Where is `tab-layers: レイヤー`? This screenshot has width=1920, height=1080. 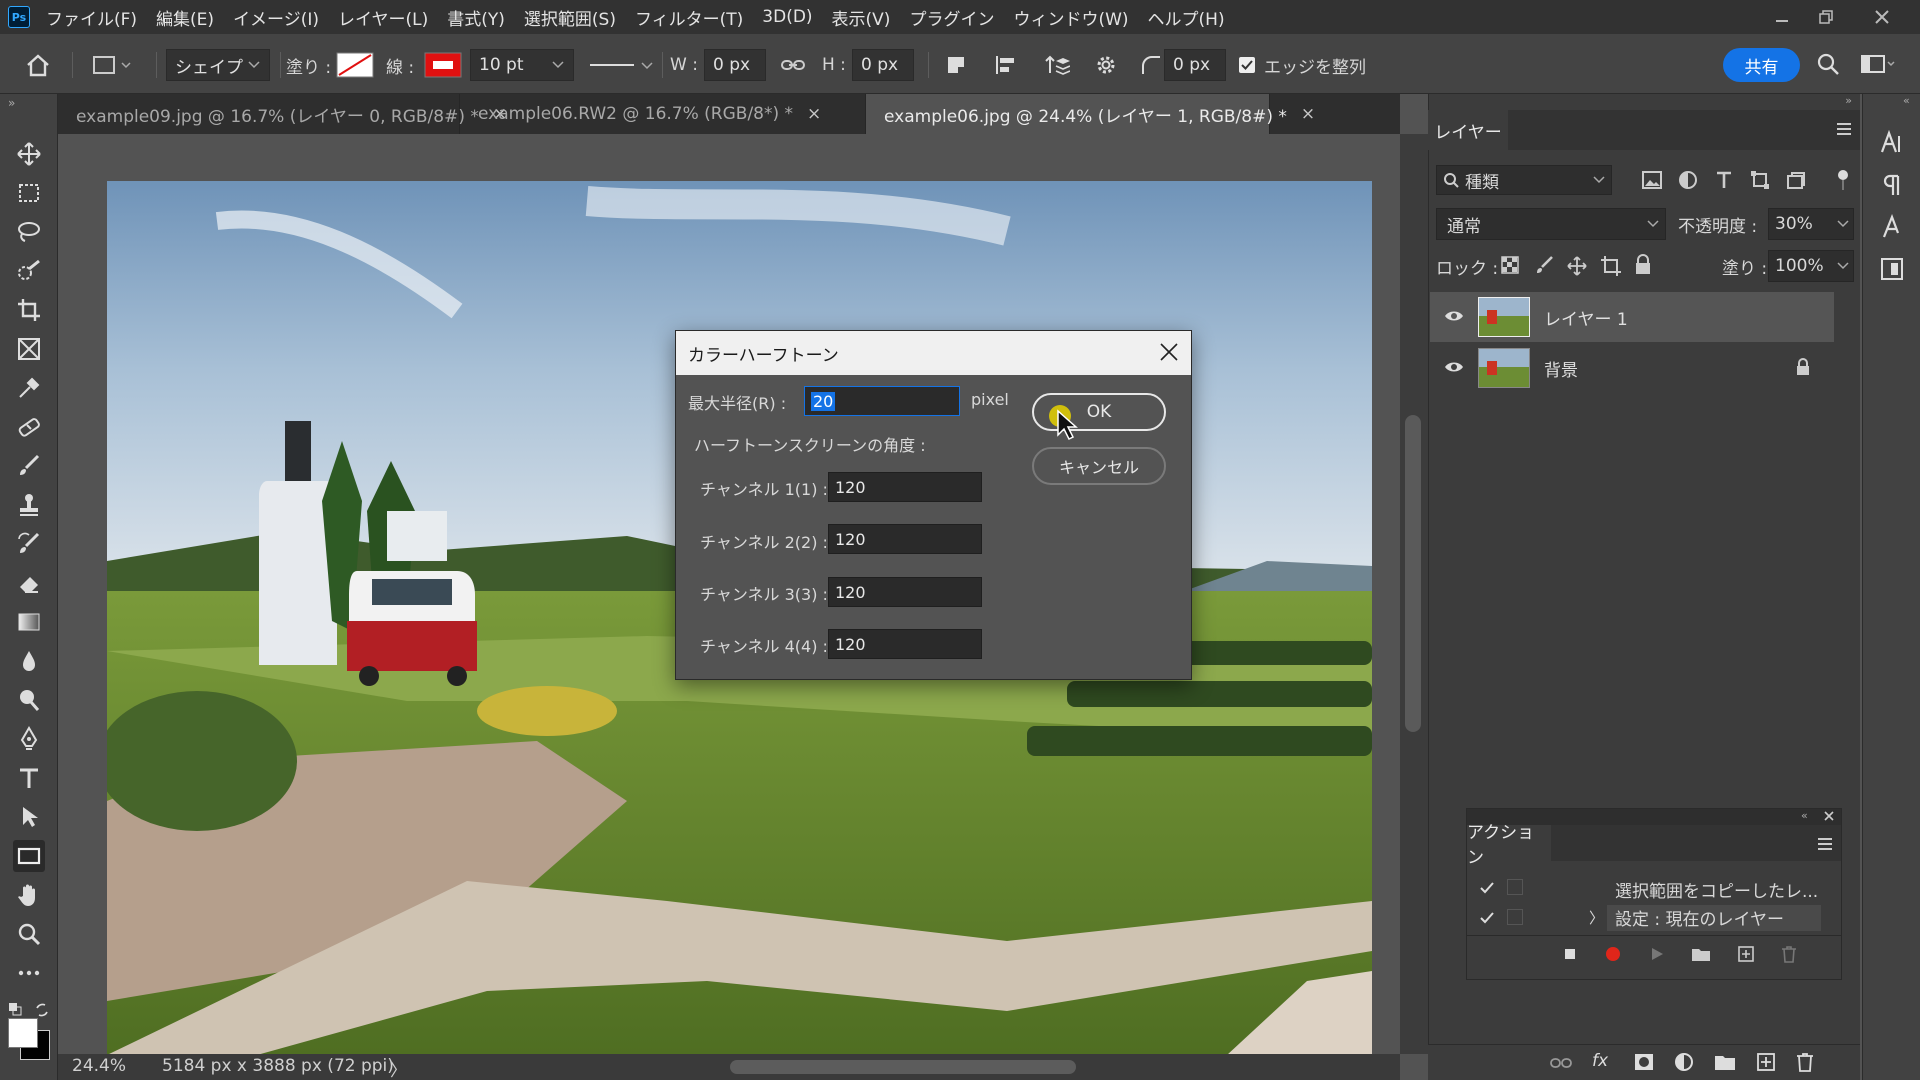
tab-layers: レイヤー is located at coordinates (1468, 130).